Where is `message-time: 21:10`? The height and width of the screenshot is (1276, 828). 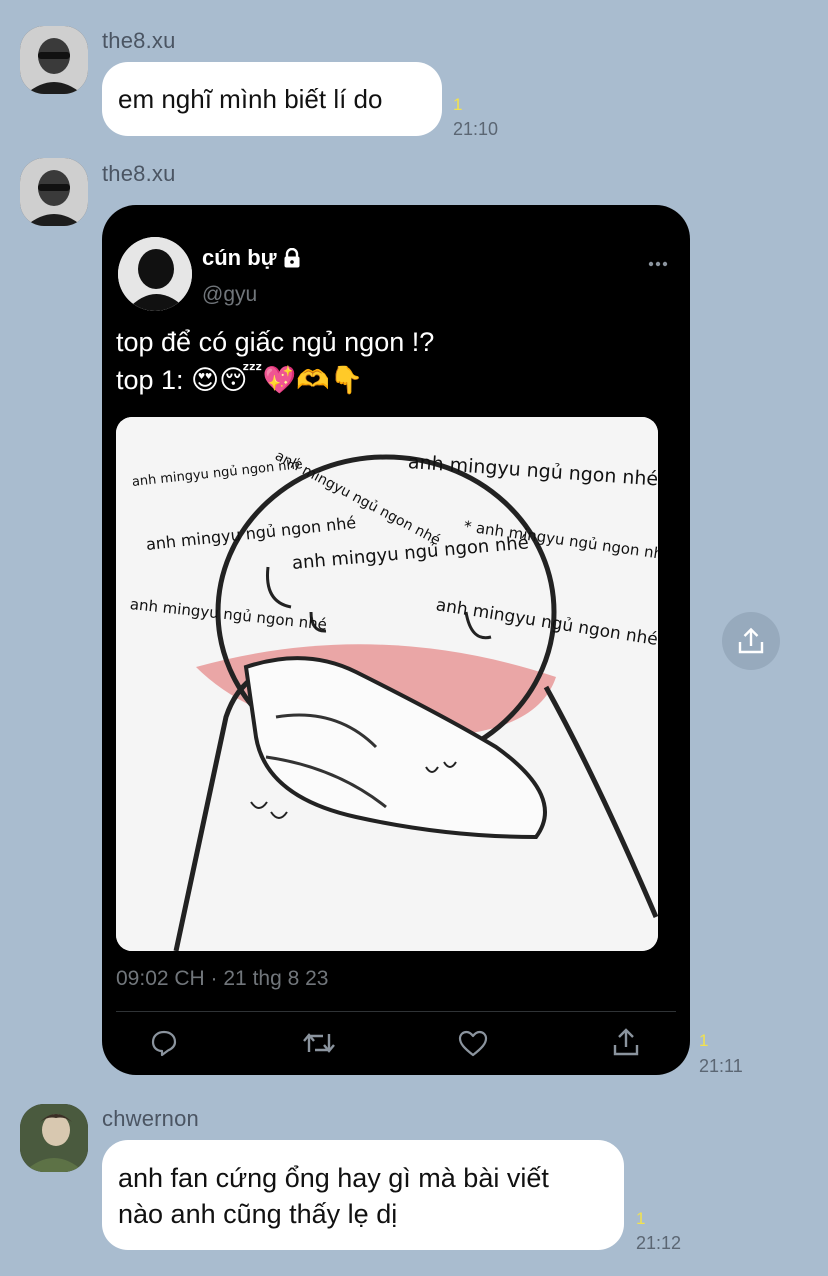
message-time: 21:10 is located at coordinates (476, 129).